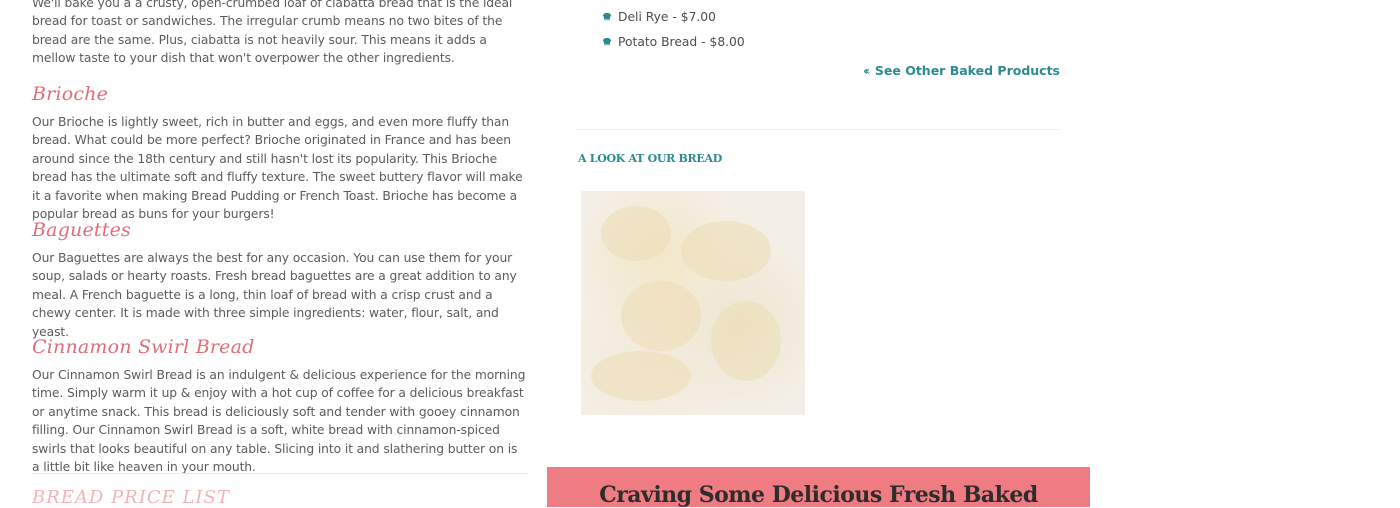 This screenshot has width=1400, height=508. What do you see at coordinates (681, 42) in the screenshot?
I see `price-item-label: Potato Bread - $8.00` at bounding box center [681, 42].